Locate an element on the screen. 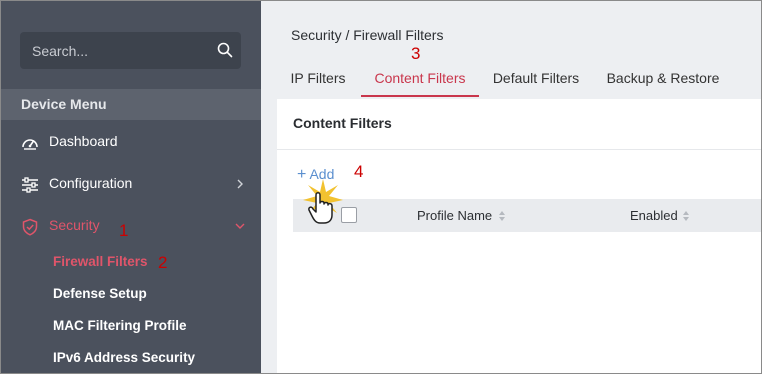 This screenshot has width=762, height=374. chevron-right-icon is located at coordinates (240, 184).